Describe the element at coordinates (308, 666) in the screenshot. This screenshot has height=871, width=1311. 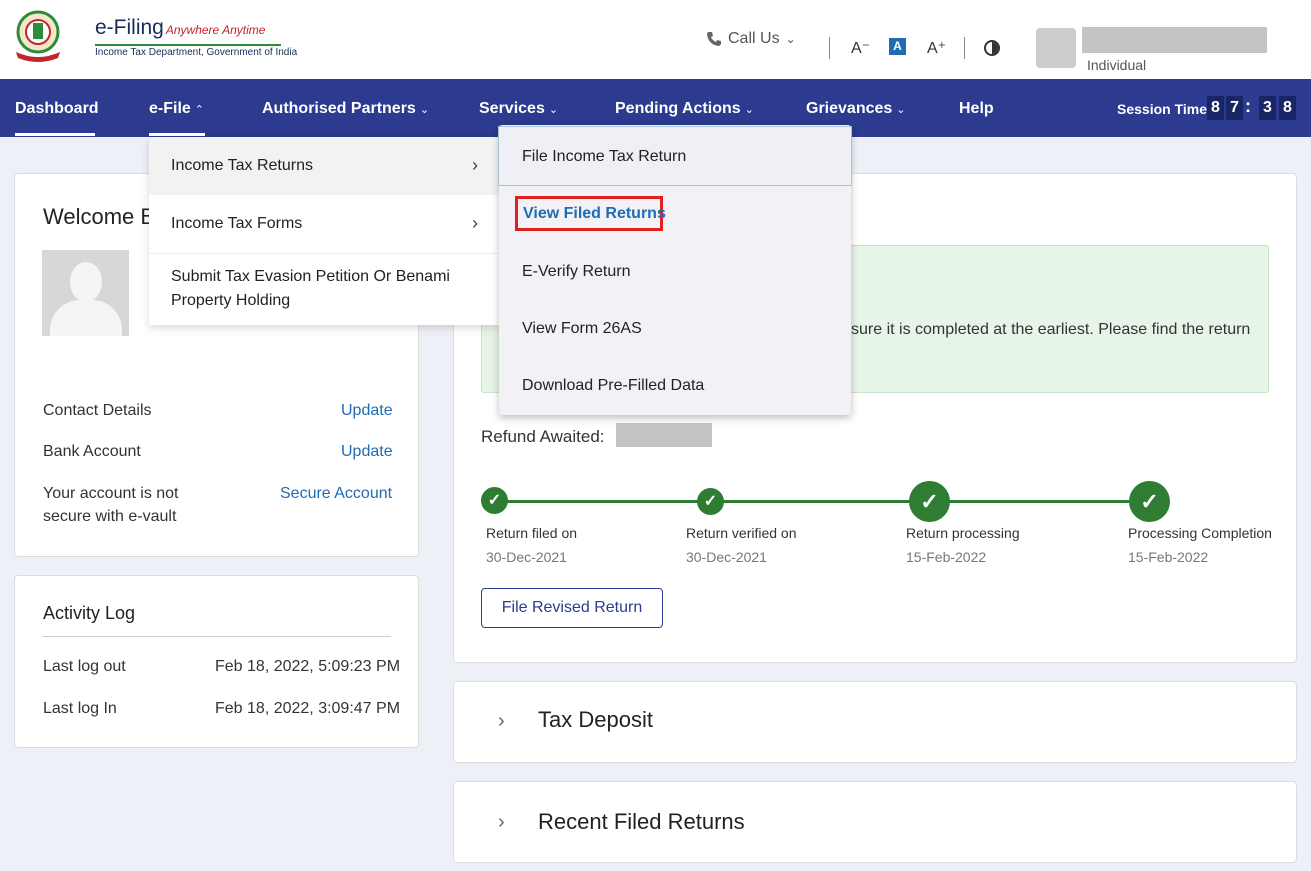
I see `last-logout-value: Feb 18, 2022, 5:09:23 PM` at that location.